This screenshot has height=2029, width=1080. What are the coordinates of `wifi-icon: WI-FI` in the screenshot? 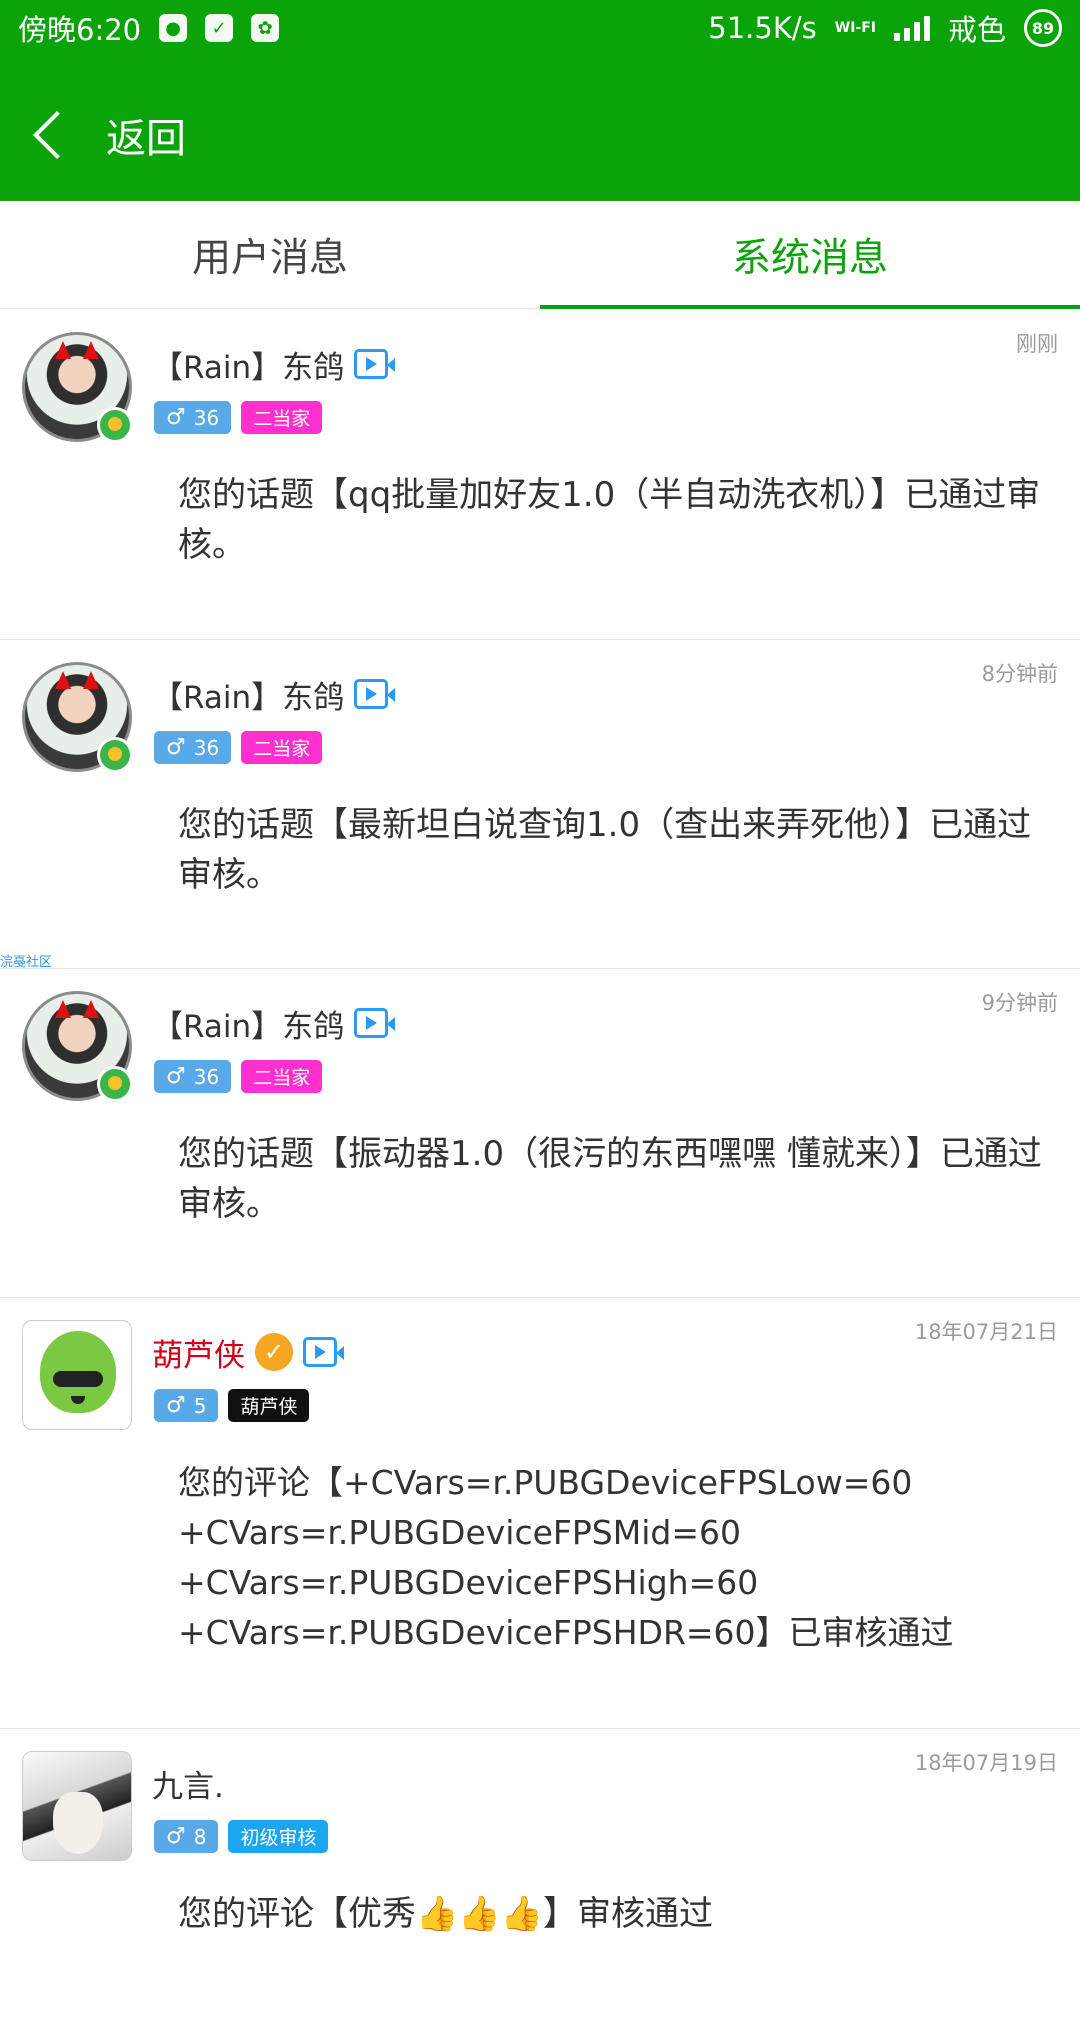 It's located at (855, 28).